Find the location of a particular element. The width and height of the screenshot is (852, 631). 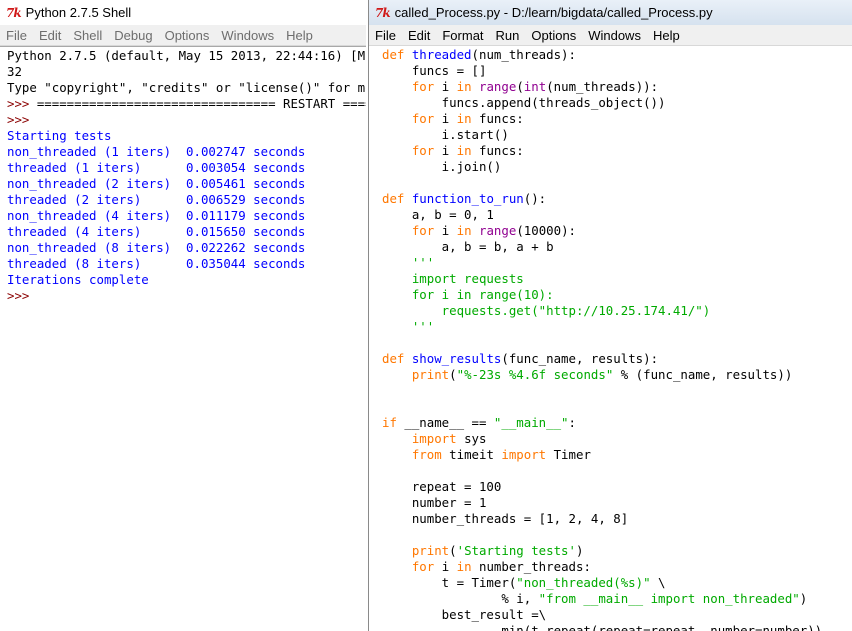

shell-line: non_threaded (4 iters) 0.011179 seconds is located at coordinates (186, 216).